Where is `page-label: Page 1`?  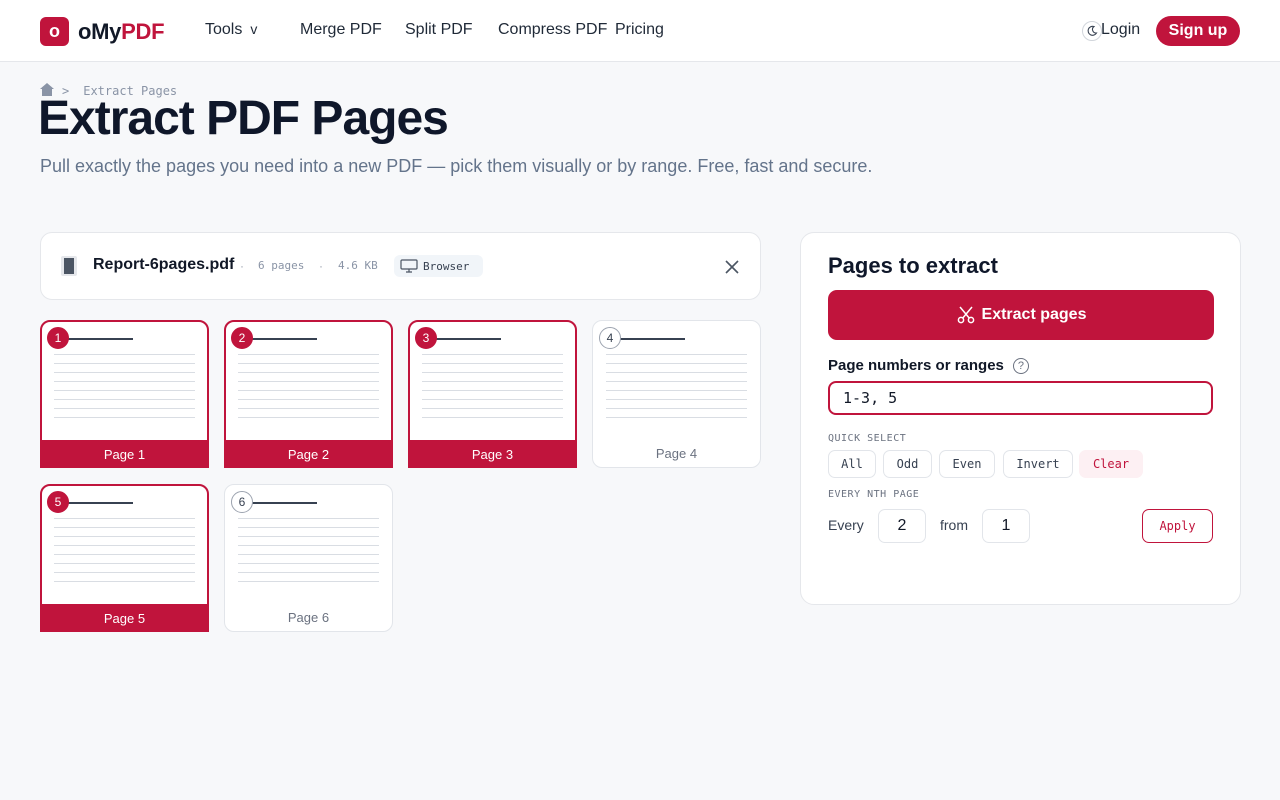
page-label: Page 1 is located at coordinates (124, 453).